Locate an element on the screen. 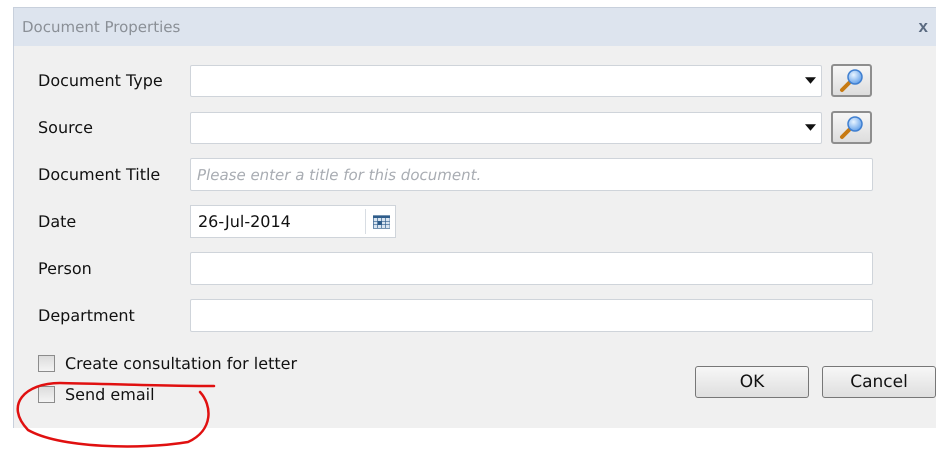 The width and height of the screenshot is (936, 453). field-label: Document Title is located at coordinates (100, 174).